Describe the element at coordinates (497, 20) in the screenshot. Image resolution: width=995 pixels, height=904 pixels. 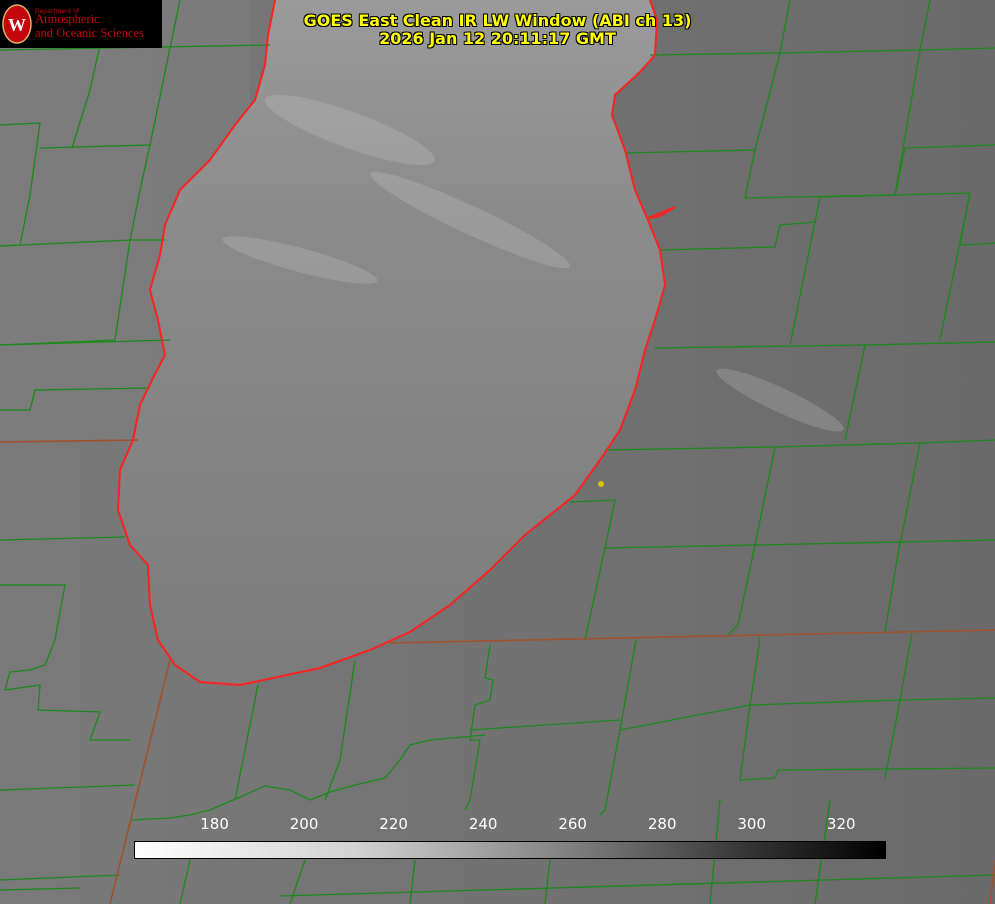
I see `title-line-1: GOES East Clean IR LW Window (ABI ch 13)` at that location.